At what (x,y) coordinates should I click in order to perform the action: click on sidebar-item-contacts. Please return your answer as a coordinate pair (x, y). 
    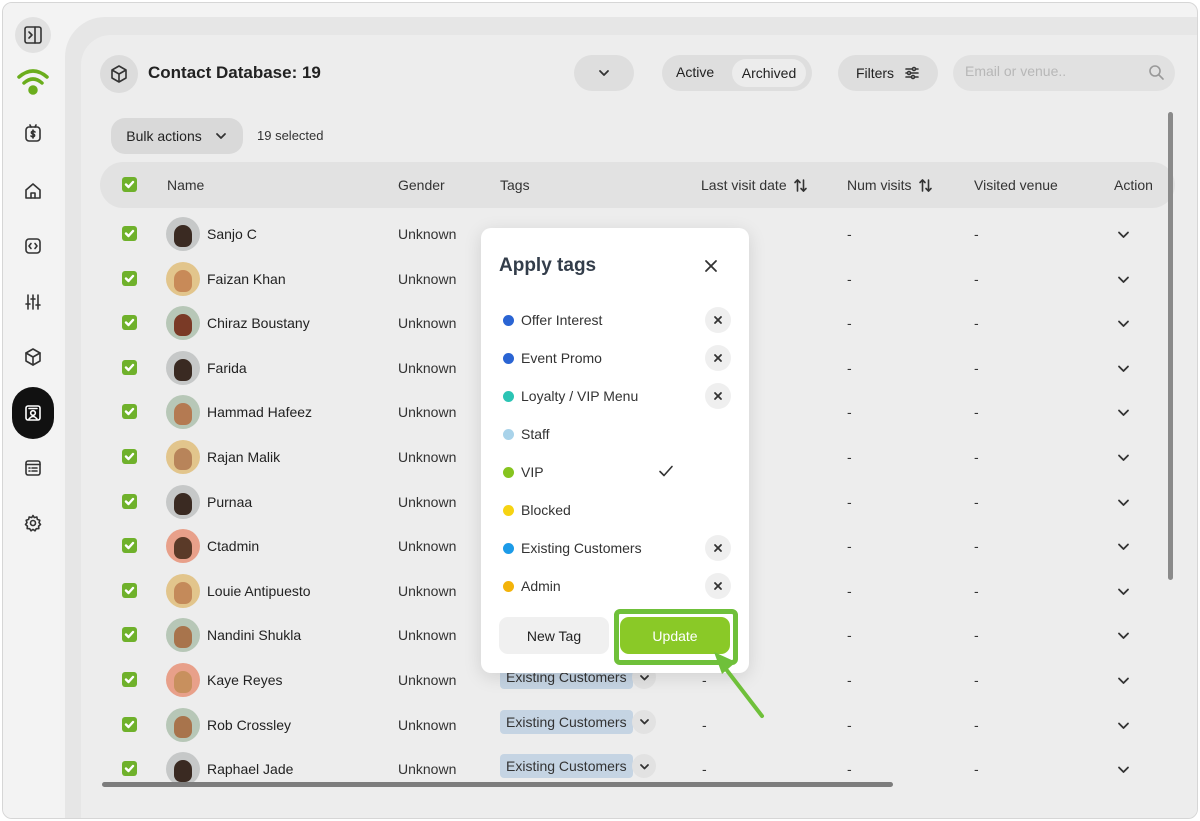
    Looking at the image, I should click on (33, 413).